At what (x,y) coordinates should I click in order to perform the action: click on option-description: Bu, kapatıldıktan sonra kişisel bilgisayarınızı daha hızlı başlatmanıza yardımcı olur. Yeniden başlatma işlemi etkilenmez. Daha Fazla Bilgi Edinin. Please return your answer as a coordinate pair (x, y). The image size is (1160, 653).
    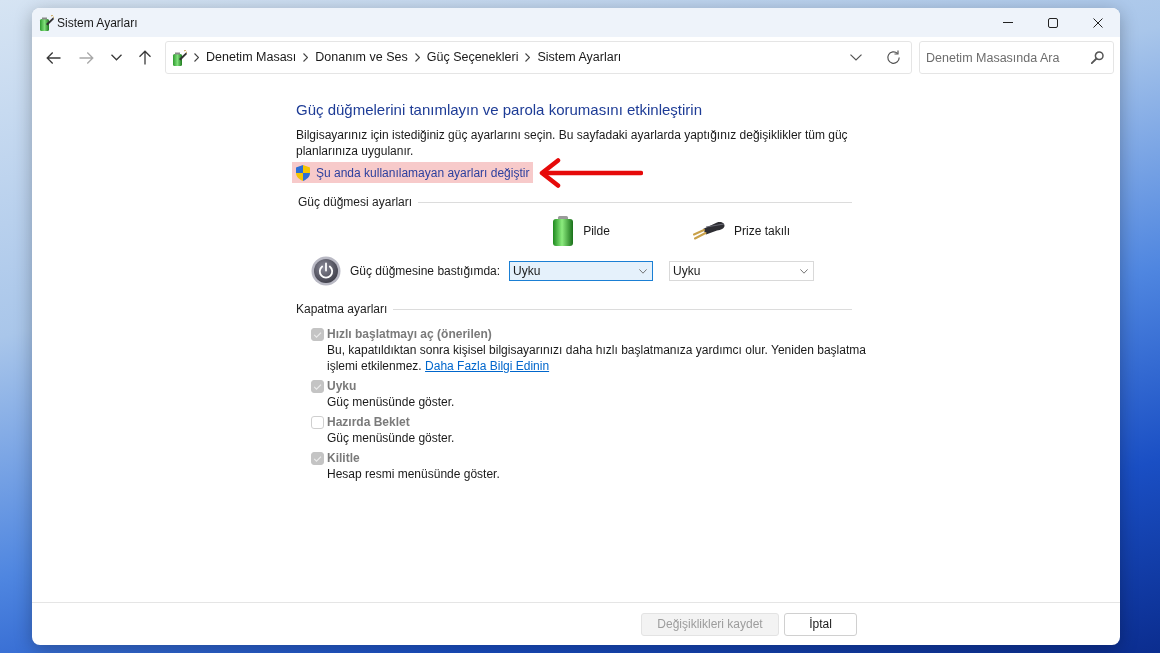
    Looking at the image, I should click on (596, 358).